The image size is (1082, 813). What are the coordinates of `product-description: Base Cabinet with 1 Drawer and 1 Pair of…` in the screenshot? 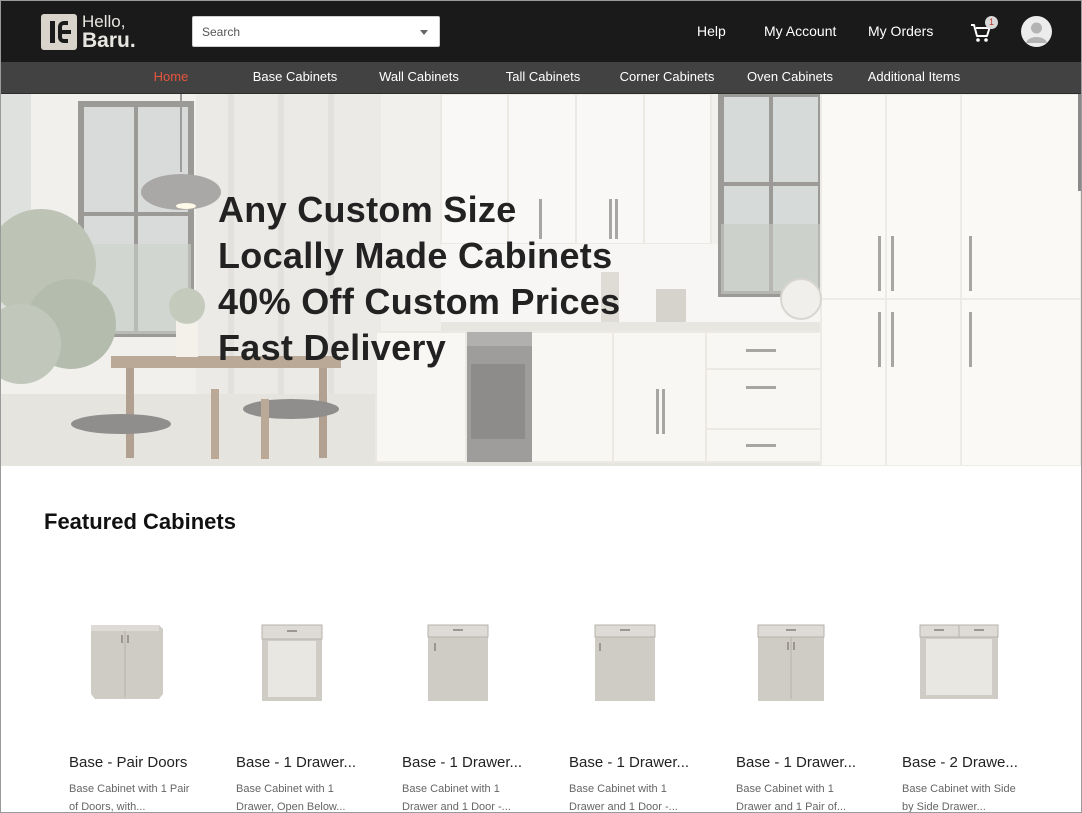 It's located at (791, 798).